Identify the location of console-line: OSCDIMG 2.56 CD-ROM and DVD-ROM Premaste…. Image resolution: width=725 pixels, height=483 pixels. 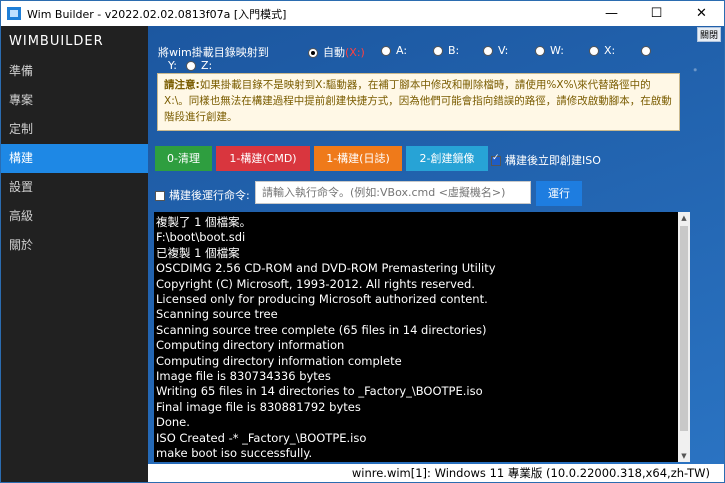
(326, 268).